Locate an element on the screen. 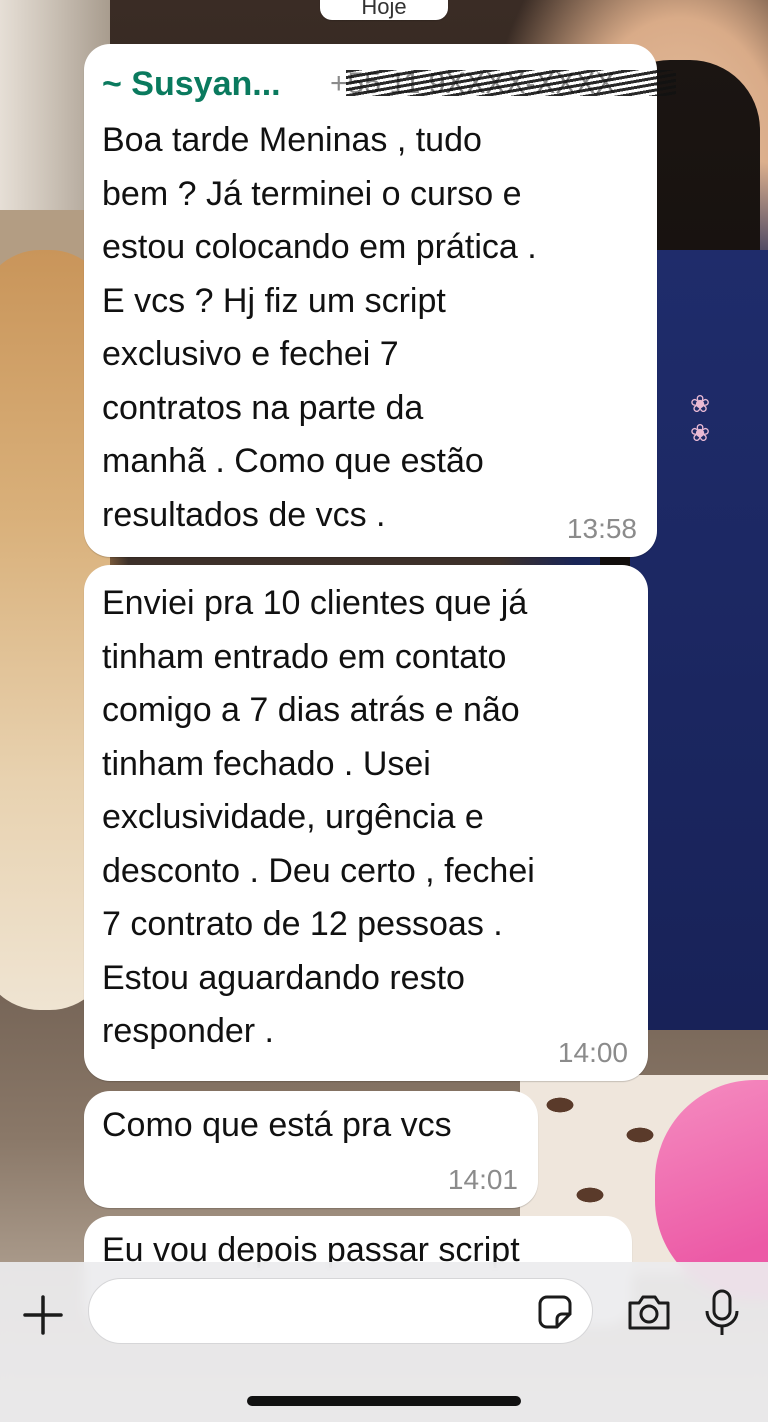 The image size is (768, 1422). wallpaper-flower-print: ❀ ❀ is located at coordinates (700, 419).